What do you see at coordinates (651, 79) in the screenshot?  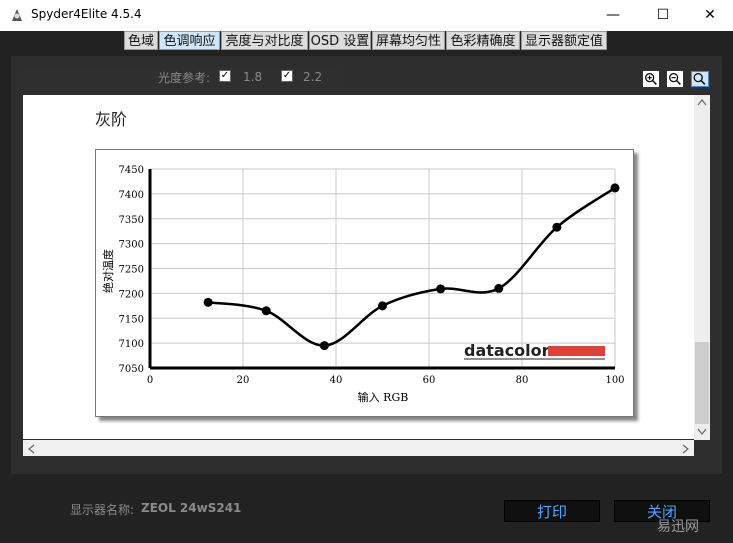 I see `zoom-in-icon` at bounding box center [651, 79].